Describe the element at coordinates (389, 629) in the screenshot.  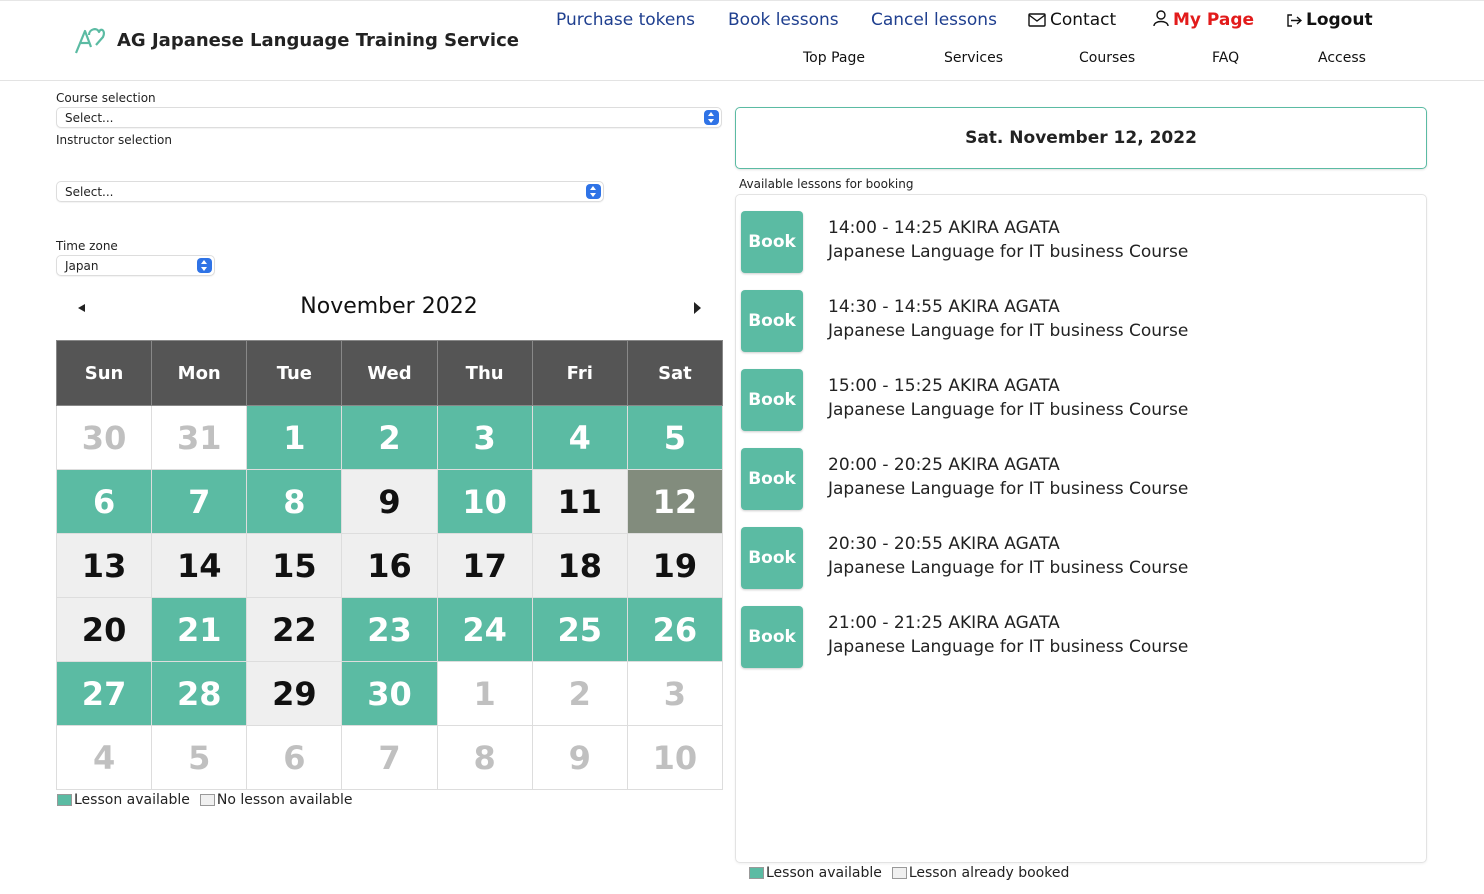
I see `calendar-day: 23` at that location.